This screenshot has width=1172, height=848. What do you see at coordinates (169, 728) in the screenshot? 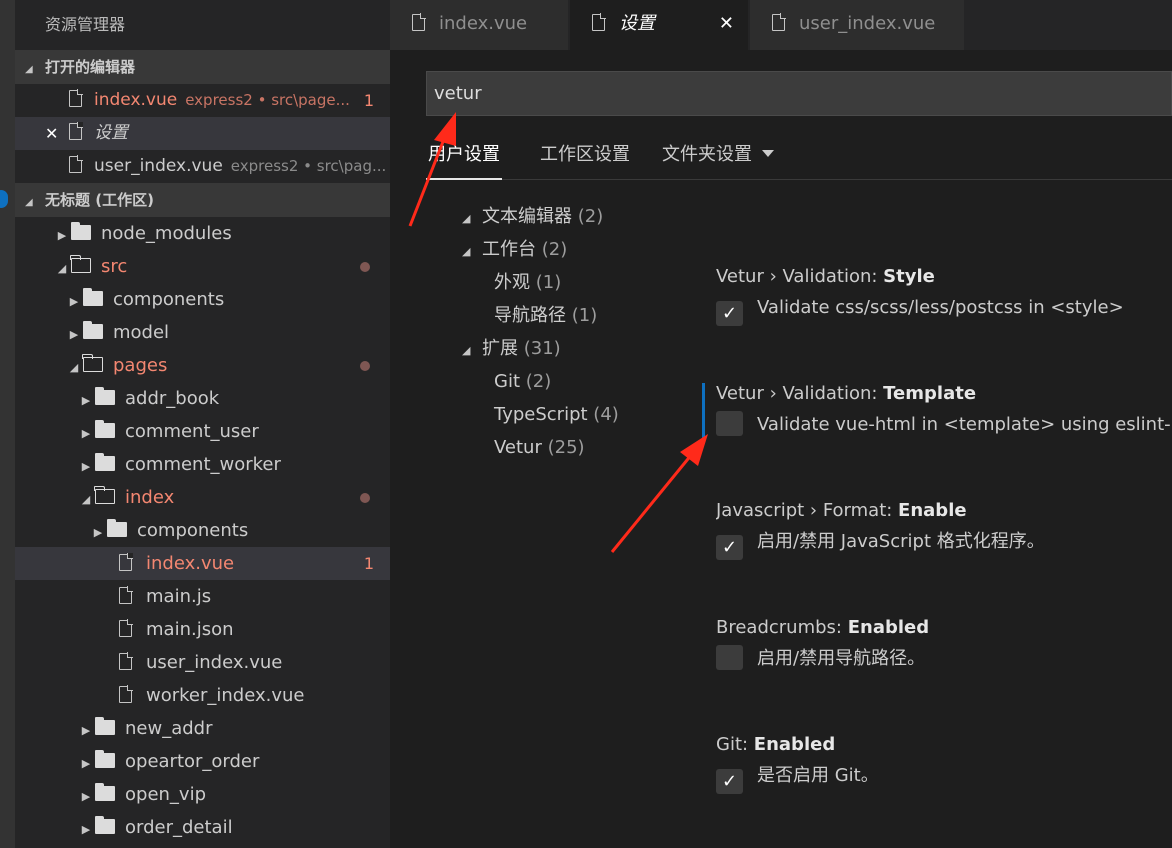
I see `tree-item-label: new_addr` at bounding box center [169, 728].